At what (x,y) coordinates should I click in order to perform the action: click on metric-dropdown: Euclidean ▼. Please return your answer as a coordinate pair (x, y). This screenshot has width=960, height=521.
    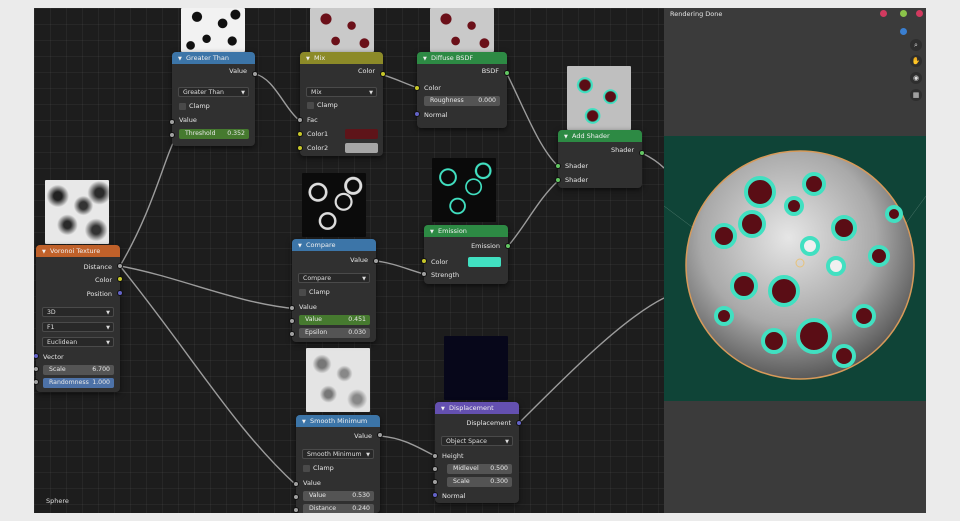
    Looking at the image, I should click on (78, 342).